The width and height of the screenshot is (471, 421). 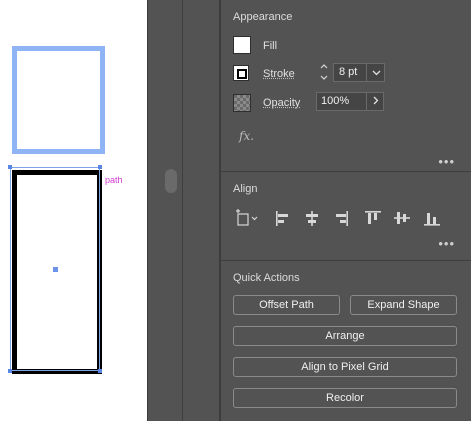 I want to click on fill-label: Fill, so click(x=270, y=46).